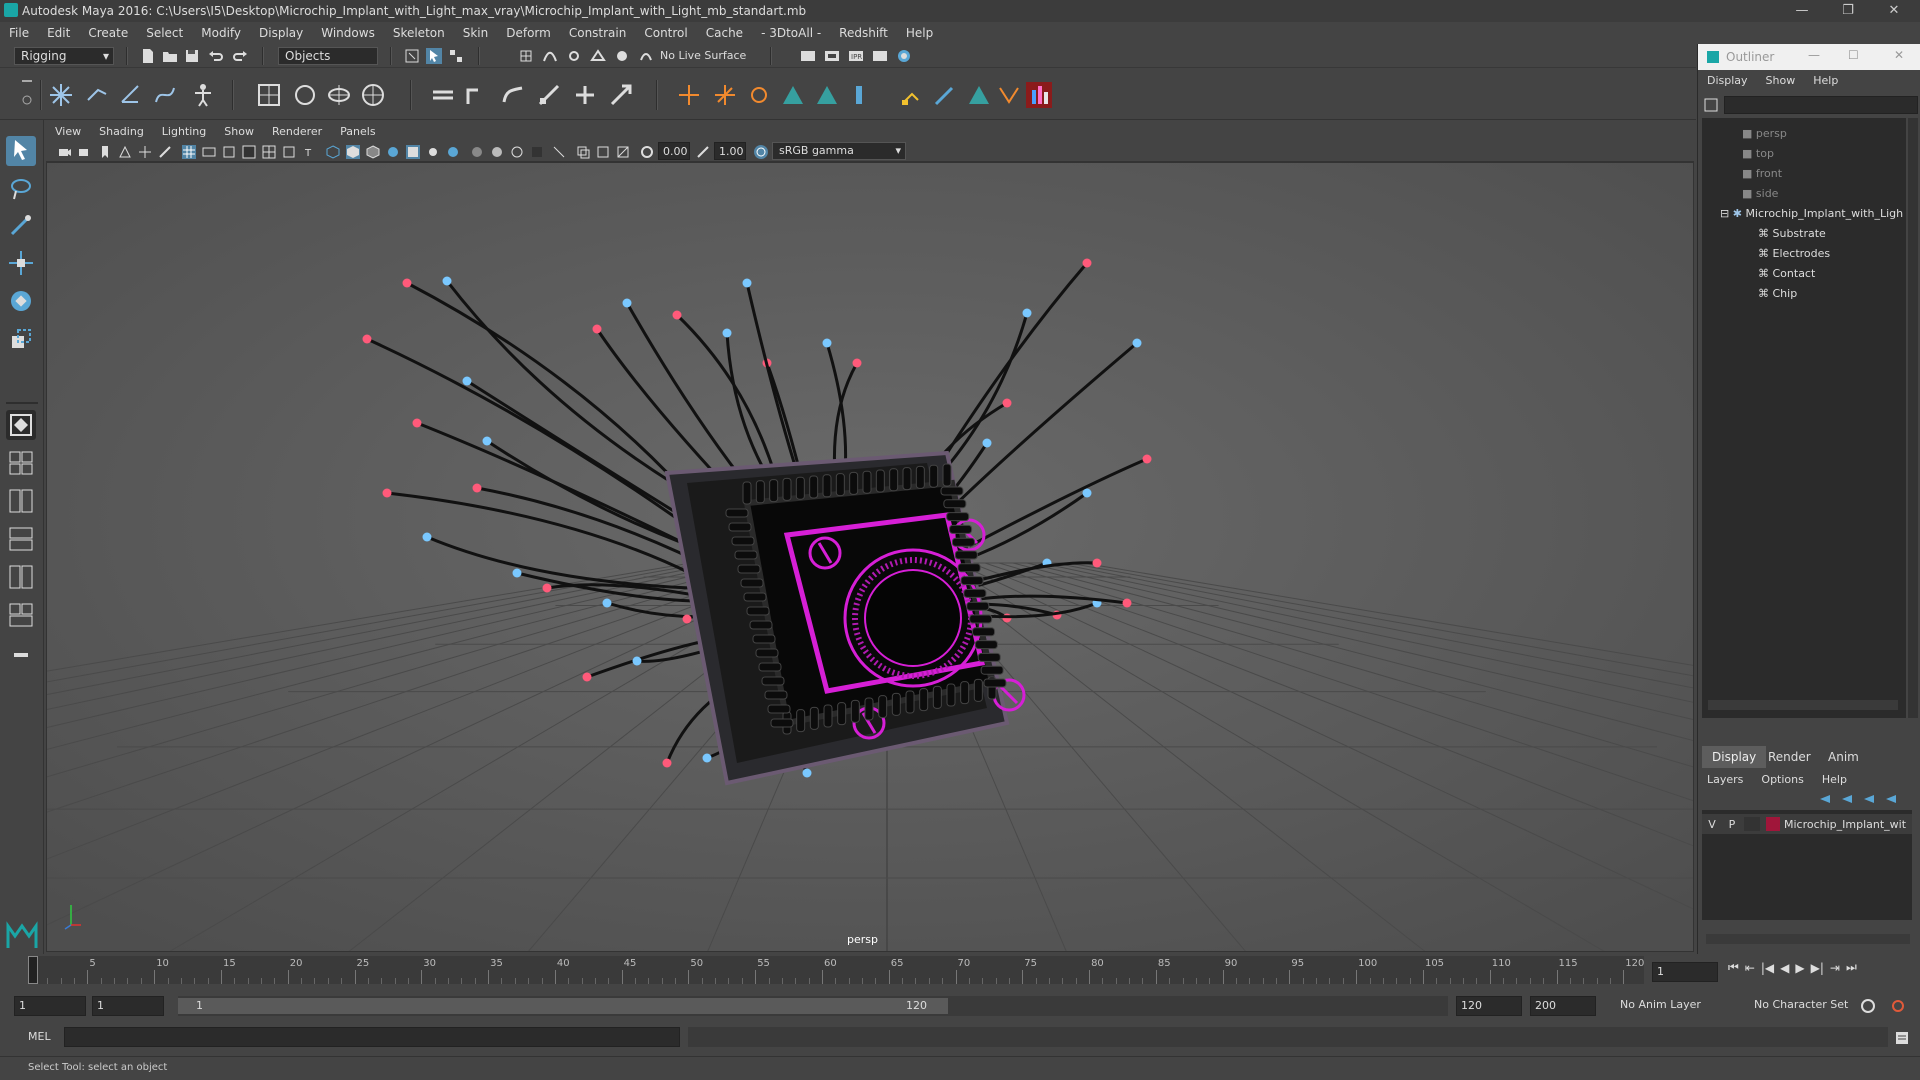  Describe the element at coordinates (1817, 968) in the screenshot. I see `step-forward-frame-icon: ▶|` at that location.